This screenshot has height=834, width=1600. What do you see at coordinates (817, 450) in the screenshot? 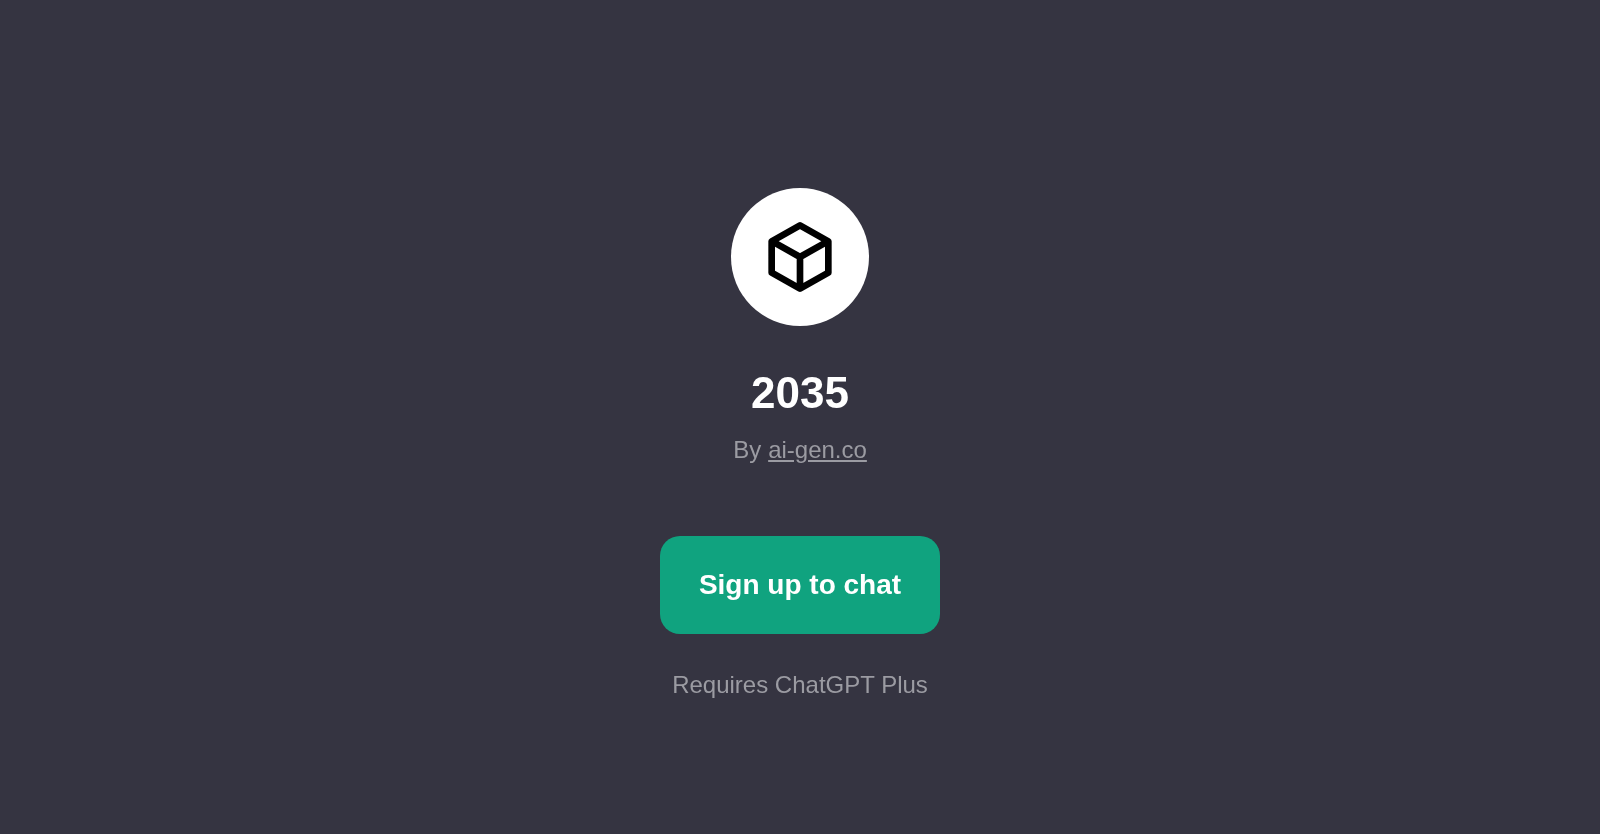
I see `author-link: ai-gen.co` at bounding box center [817, 450].